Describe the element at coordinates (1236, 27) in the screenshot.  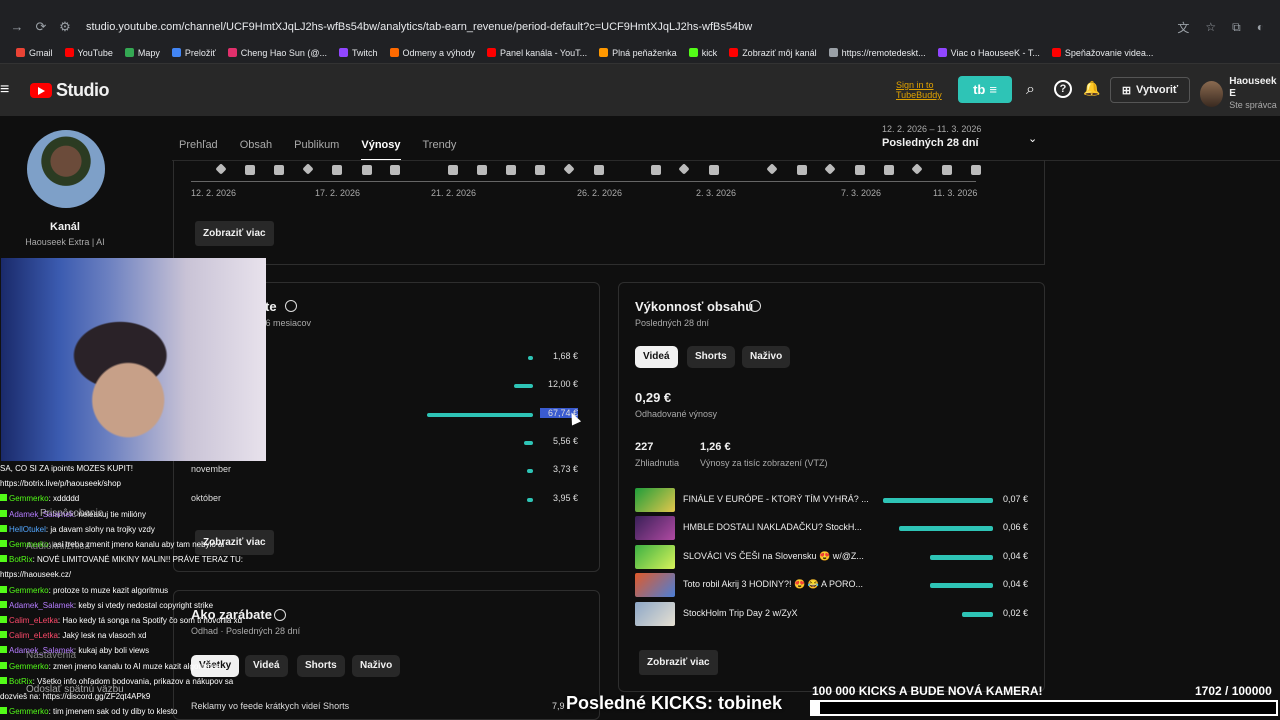
I see `extensions-icon: ⧉` at that location.